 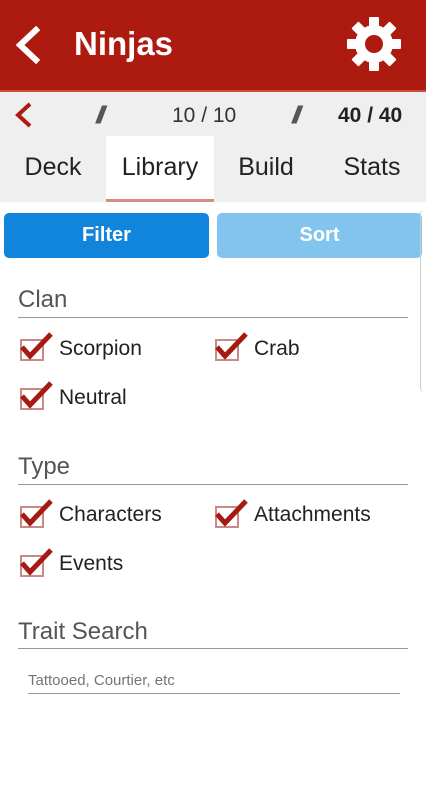 I want to click on chevron-left-icon, so click(x=23, y=115).